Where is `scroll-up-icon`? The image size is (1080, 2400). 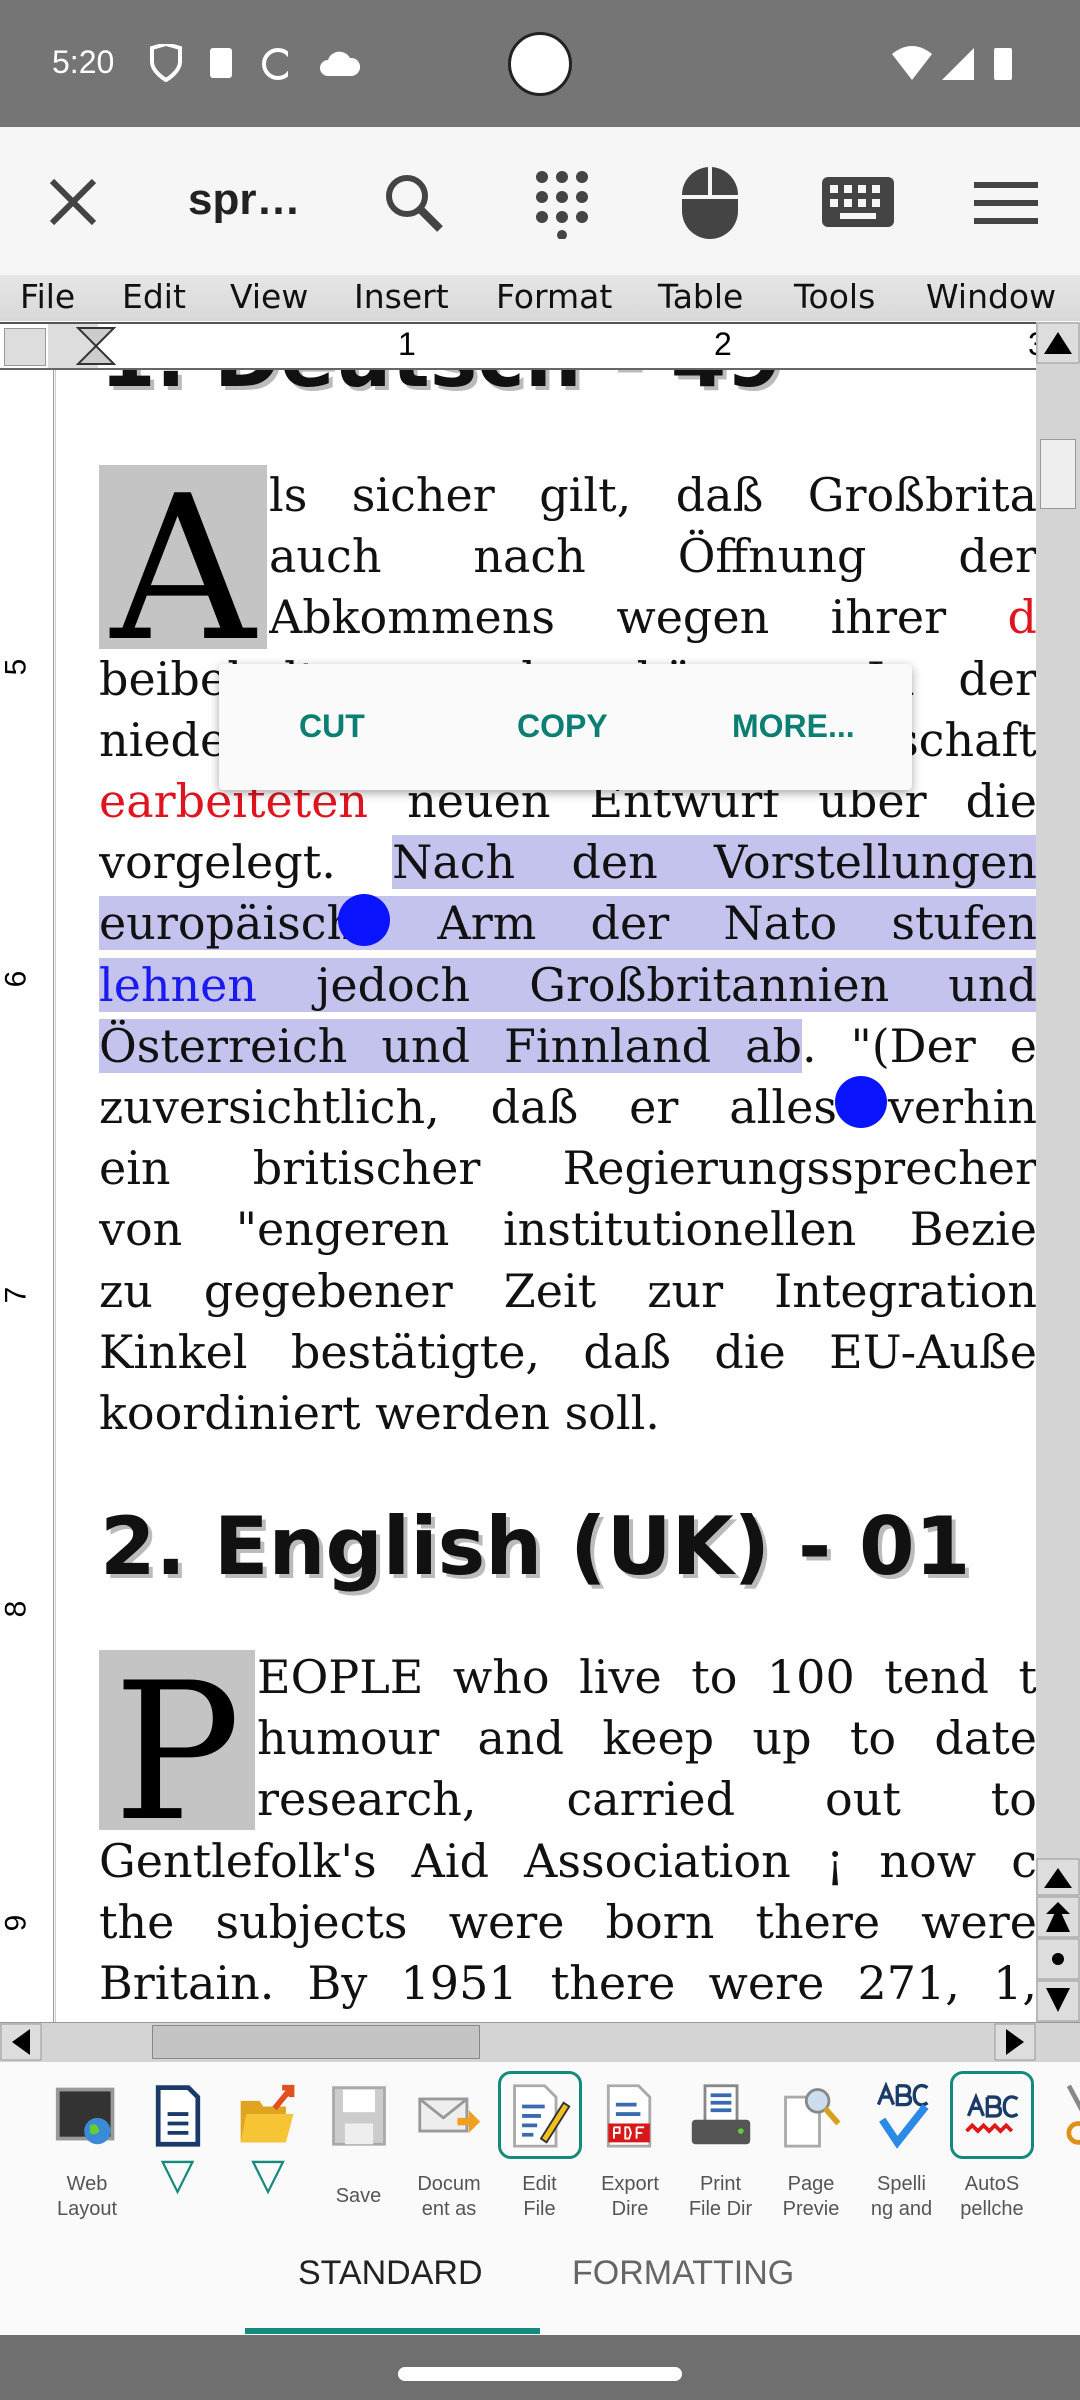 scroll-up-icon is located at coordinates (1058, 343).